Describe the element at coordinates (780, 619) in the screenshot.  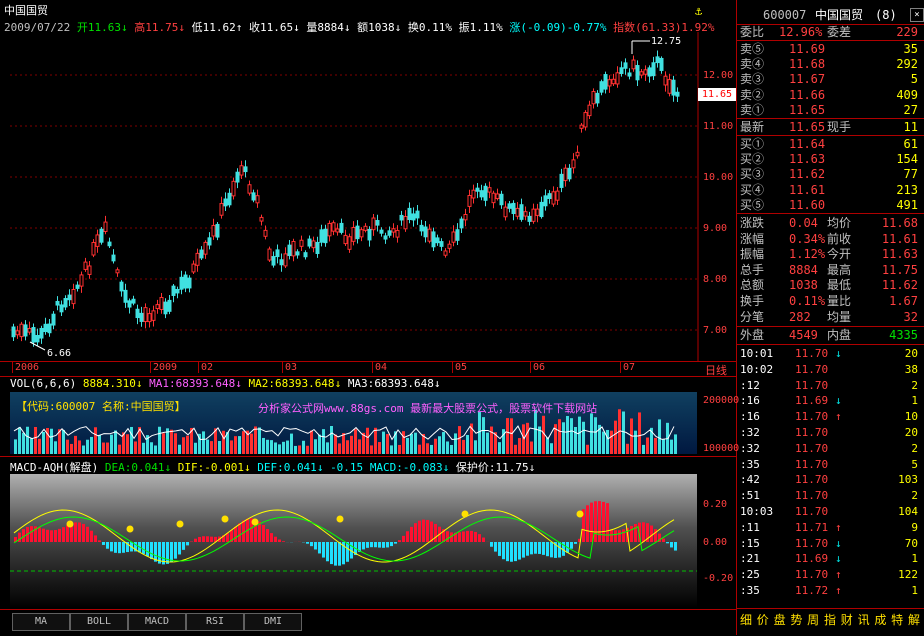
I see `bottom-tab: 盘` at that location.